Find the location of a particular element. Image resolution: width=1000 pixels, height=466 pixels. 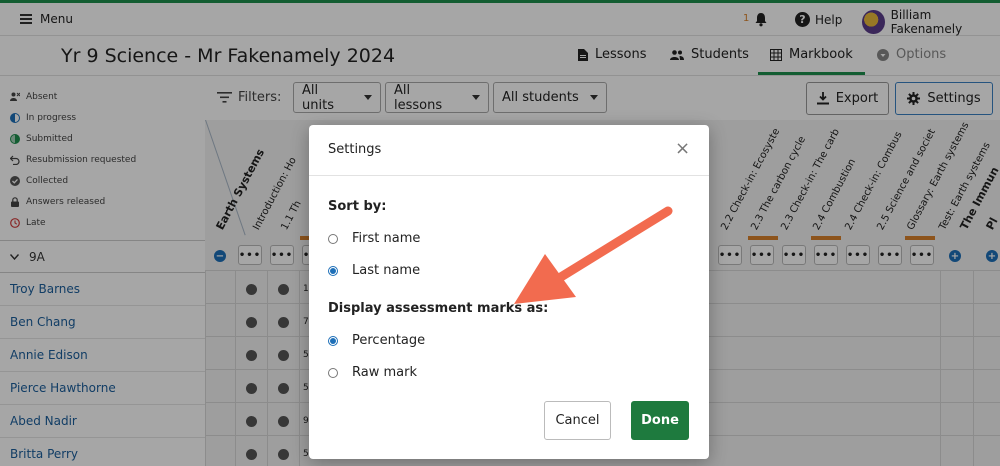

radio-label: Raw mark is located at coordinates (384, 372).